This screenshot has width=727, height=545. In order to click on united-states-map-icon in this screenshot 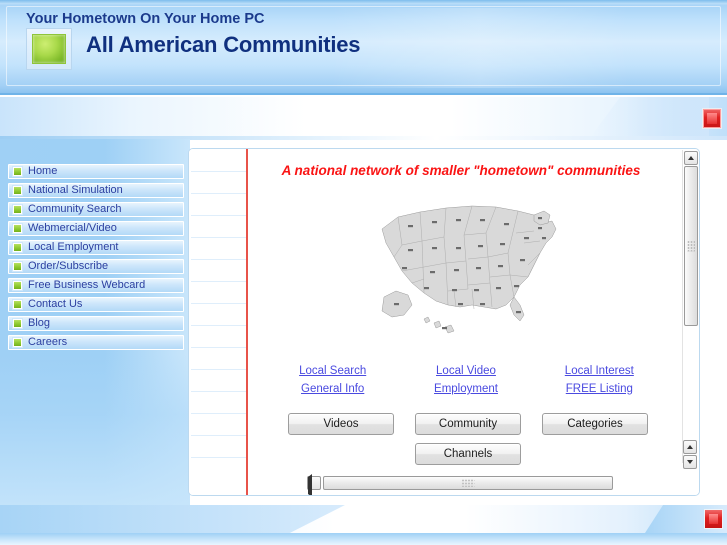, I will do `click(468, 267)`.